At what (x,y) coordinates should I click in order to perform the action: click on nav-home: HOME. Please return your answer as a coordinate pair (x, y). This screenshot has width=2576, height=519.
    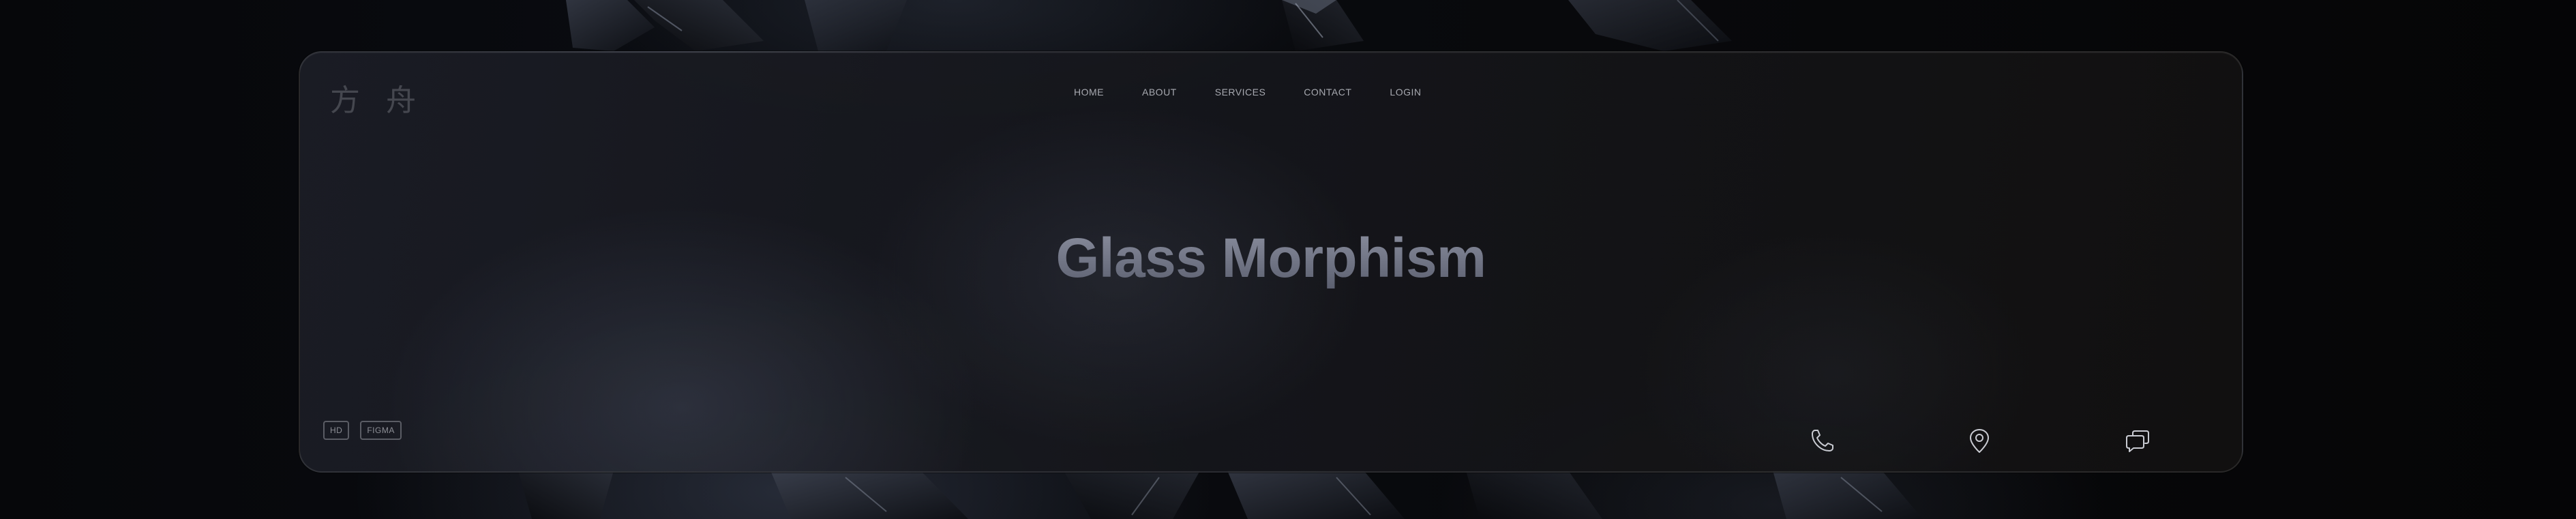
    Looking at the image, I should click on (1089, 92).